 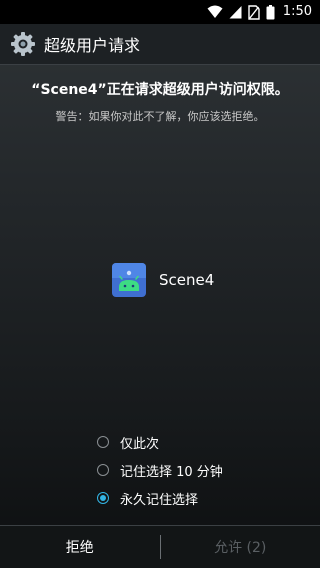 I want to click on battery-icon, so click(x=270, y=11).